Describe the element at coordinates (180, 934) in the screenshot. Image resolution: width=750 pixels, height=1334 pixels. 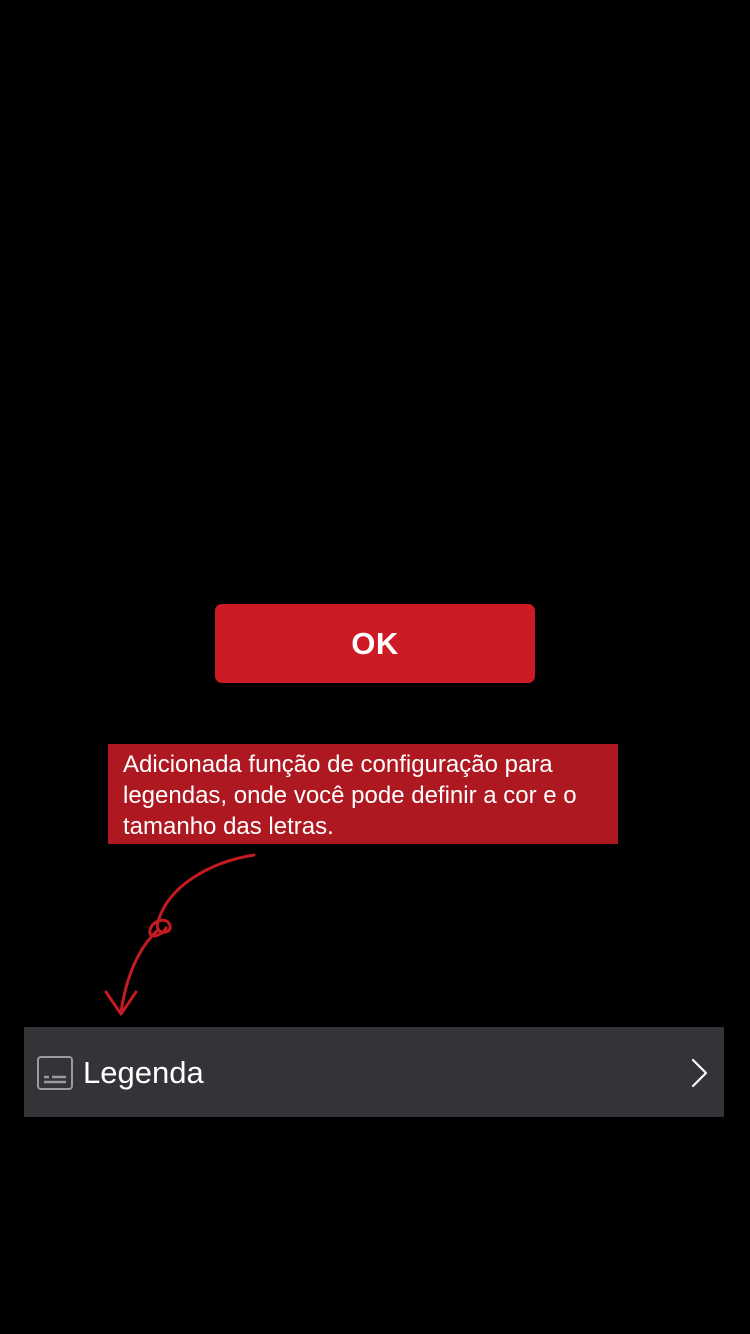
I see `hand-drawn-arrow-icon` at that location.